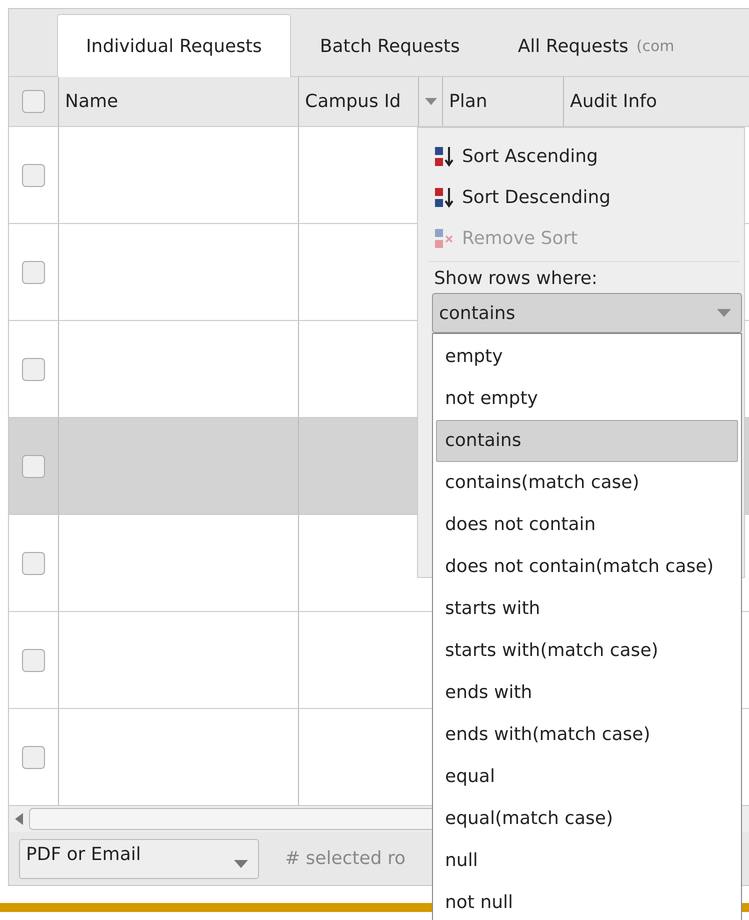  I want to click on export-select: PDF or Email, so click(139, 858).